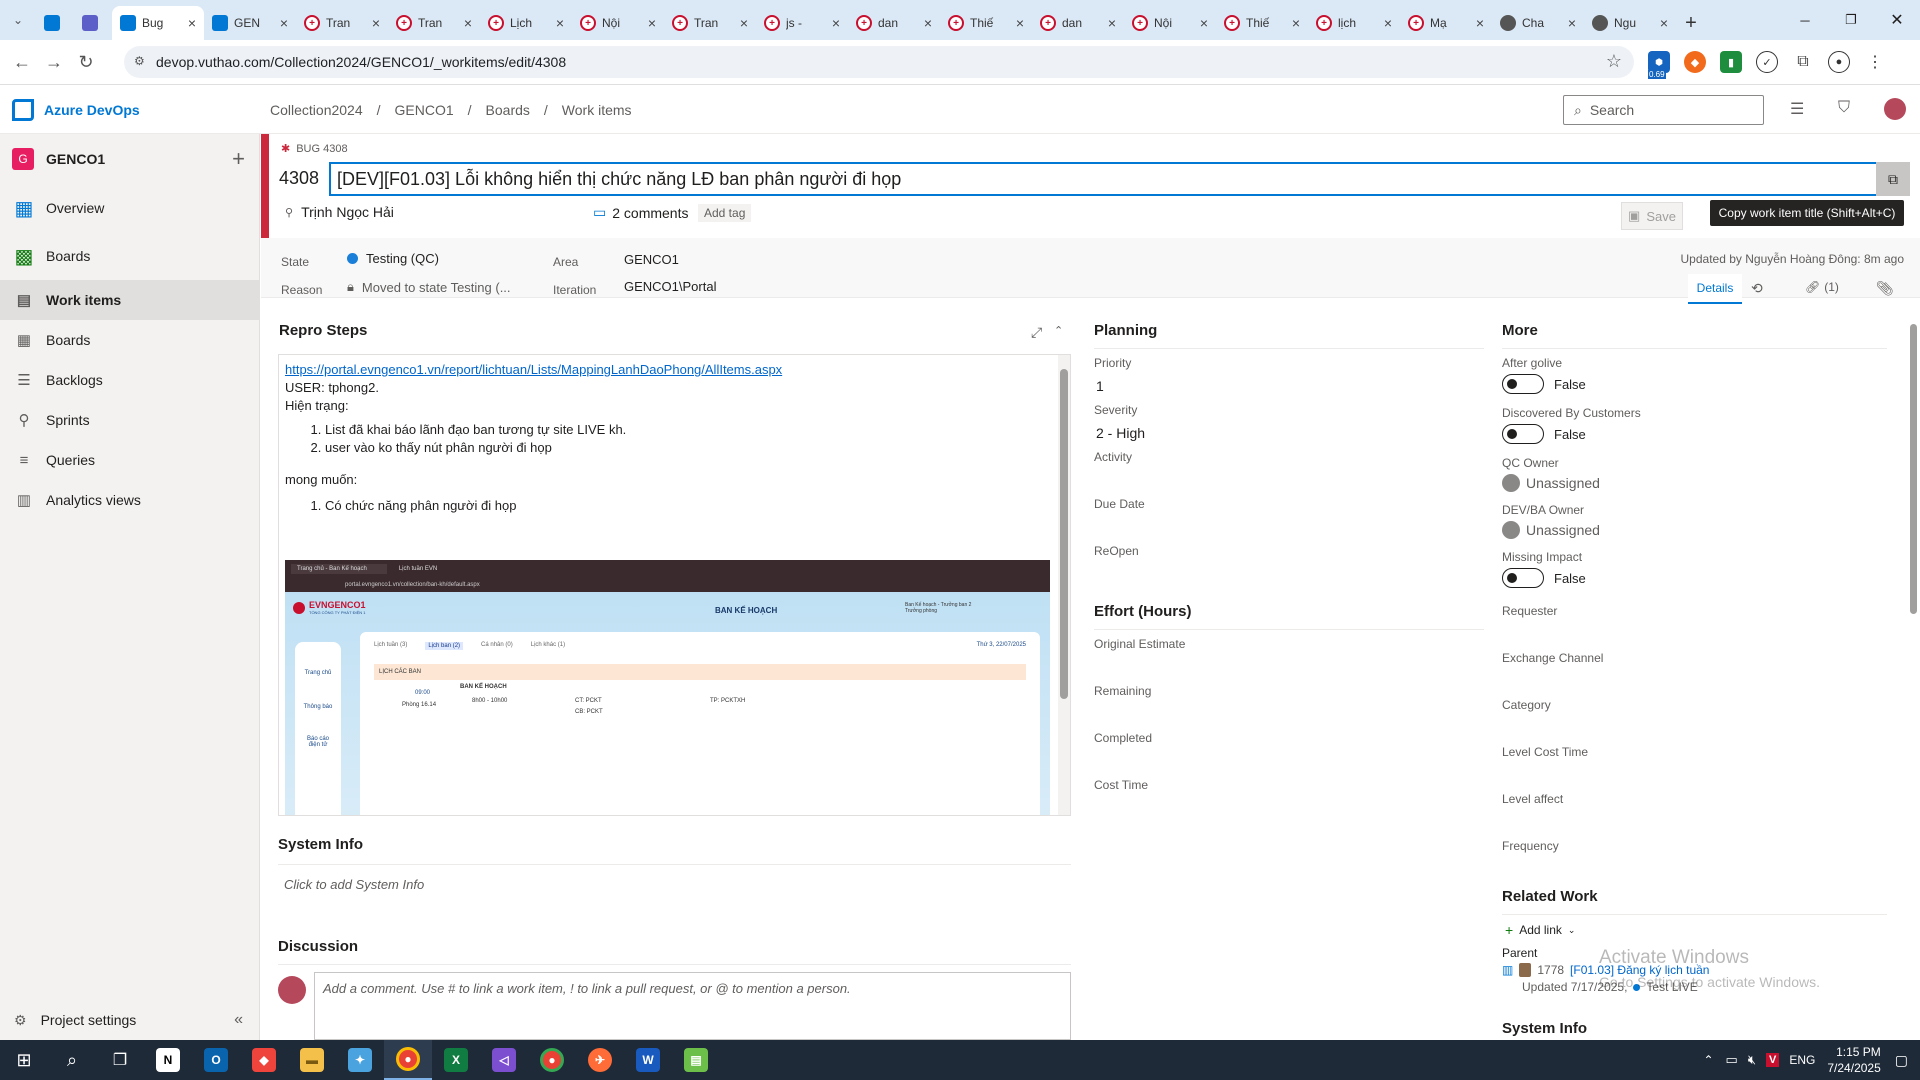  I want to click on browser-tab: + Nội ×, so click(618, 23).